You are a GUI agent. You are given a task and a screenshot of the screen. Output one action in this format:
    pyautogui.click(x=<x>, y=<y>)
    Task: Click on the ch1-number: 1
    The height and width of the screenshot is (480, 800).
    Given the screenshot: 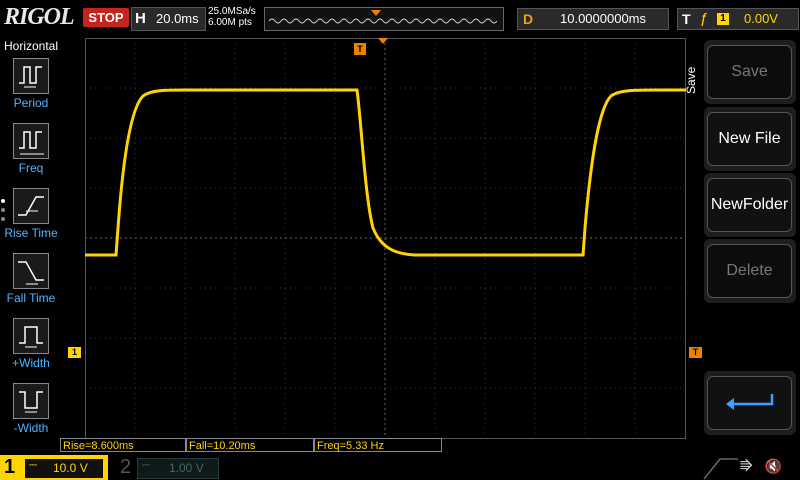 What is the action you would take?
    pyautogui.click(x=10, y=467)
    